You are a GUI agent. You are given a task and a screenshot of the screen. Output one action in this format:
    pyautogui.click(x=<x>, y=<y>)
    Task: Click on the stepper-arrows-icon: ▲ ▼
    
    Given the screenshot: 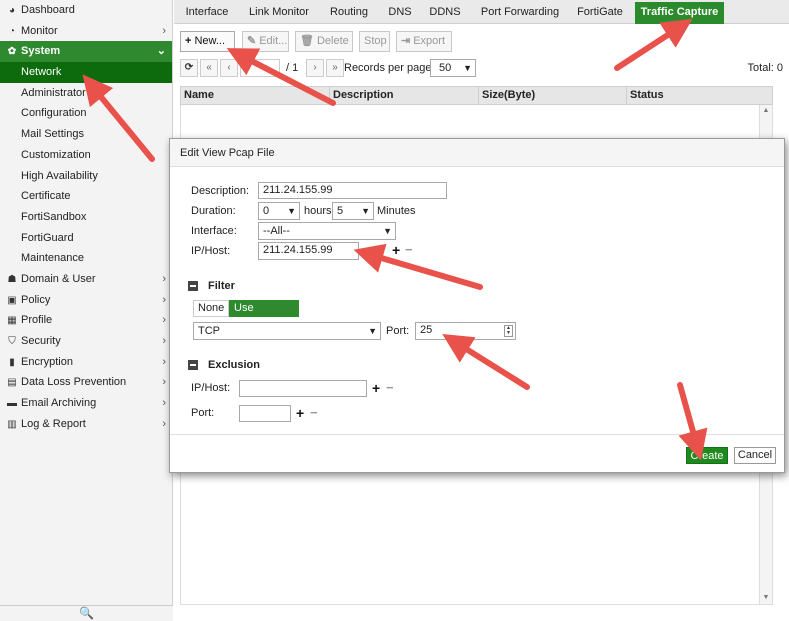 What is the action you would take?
    pyautogui.click(x=508, y=331)
    